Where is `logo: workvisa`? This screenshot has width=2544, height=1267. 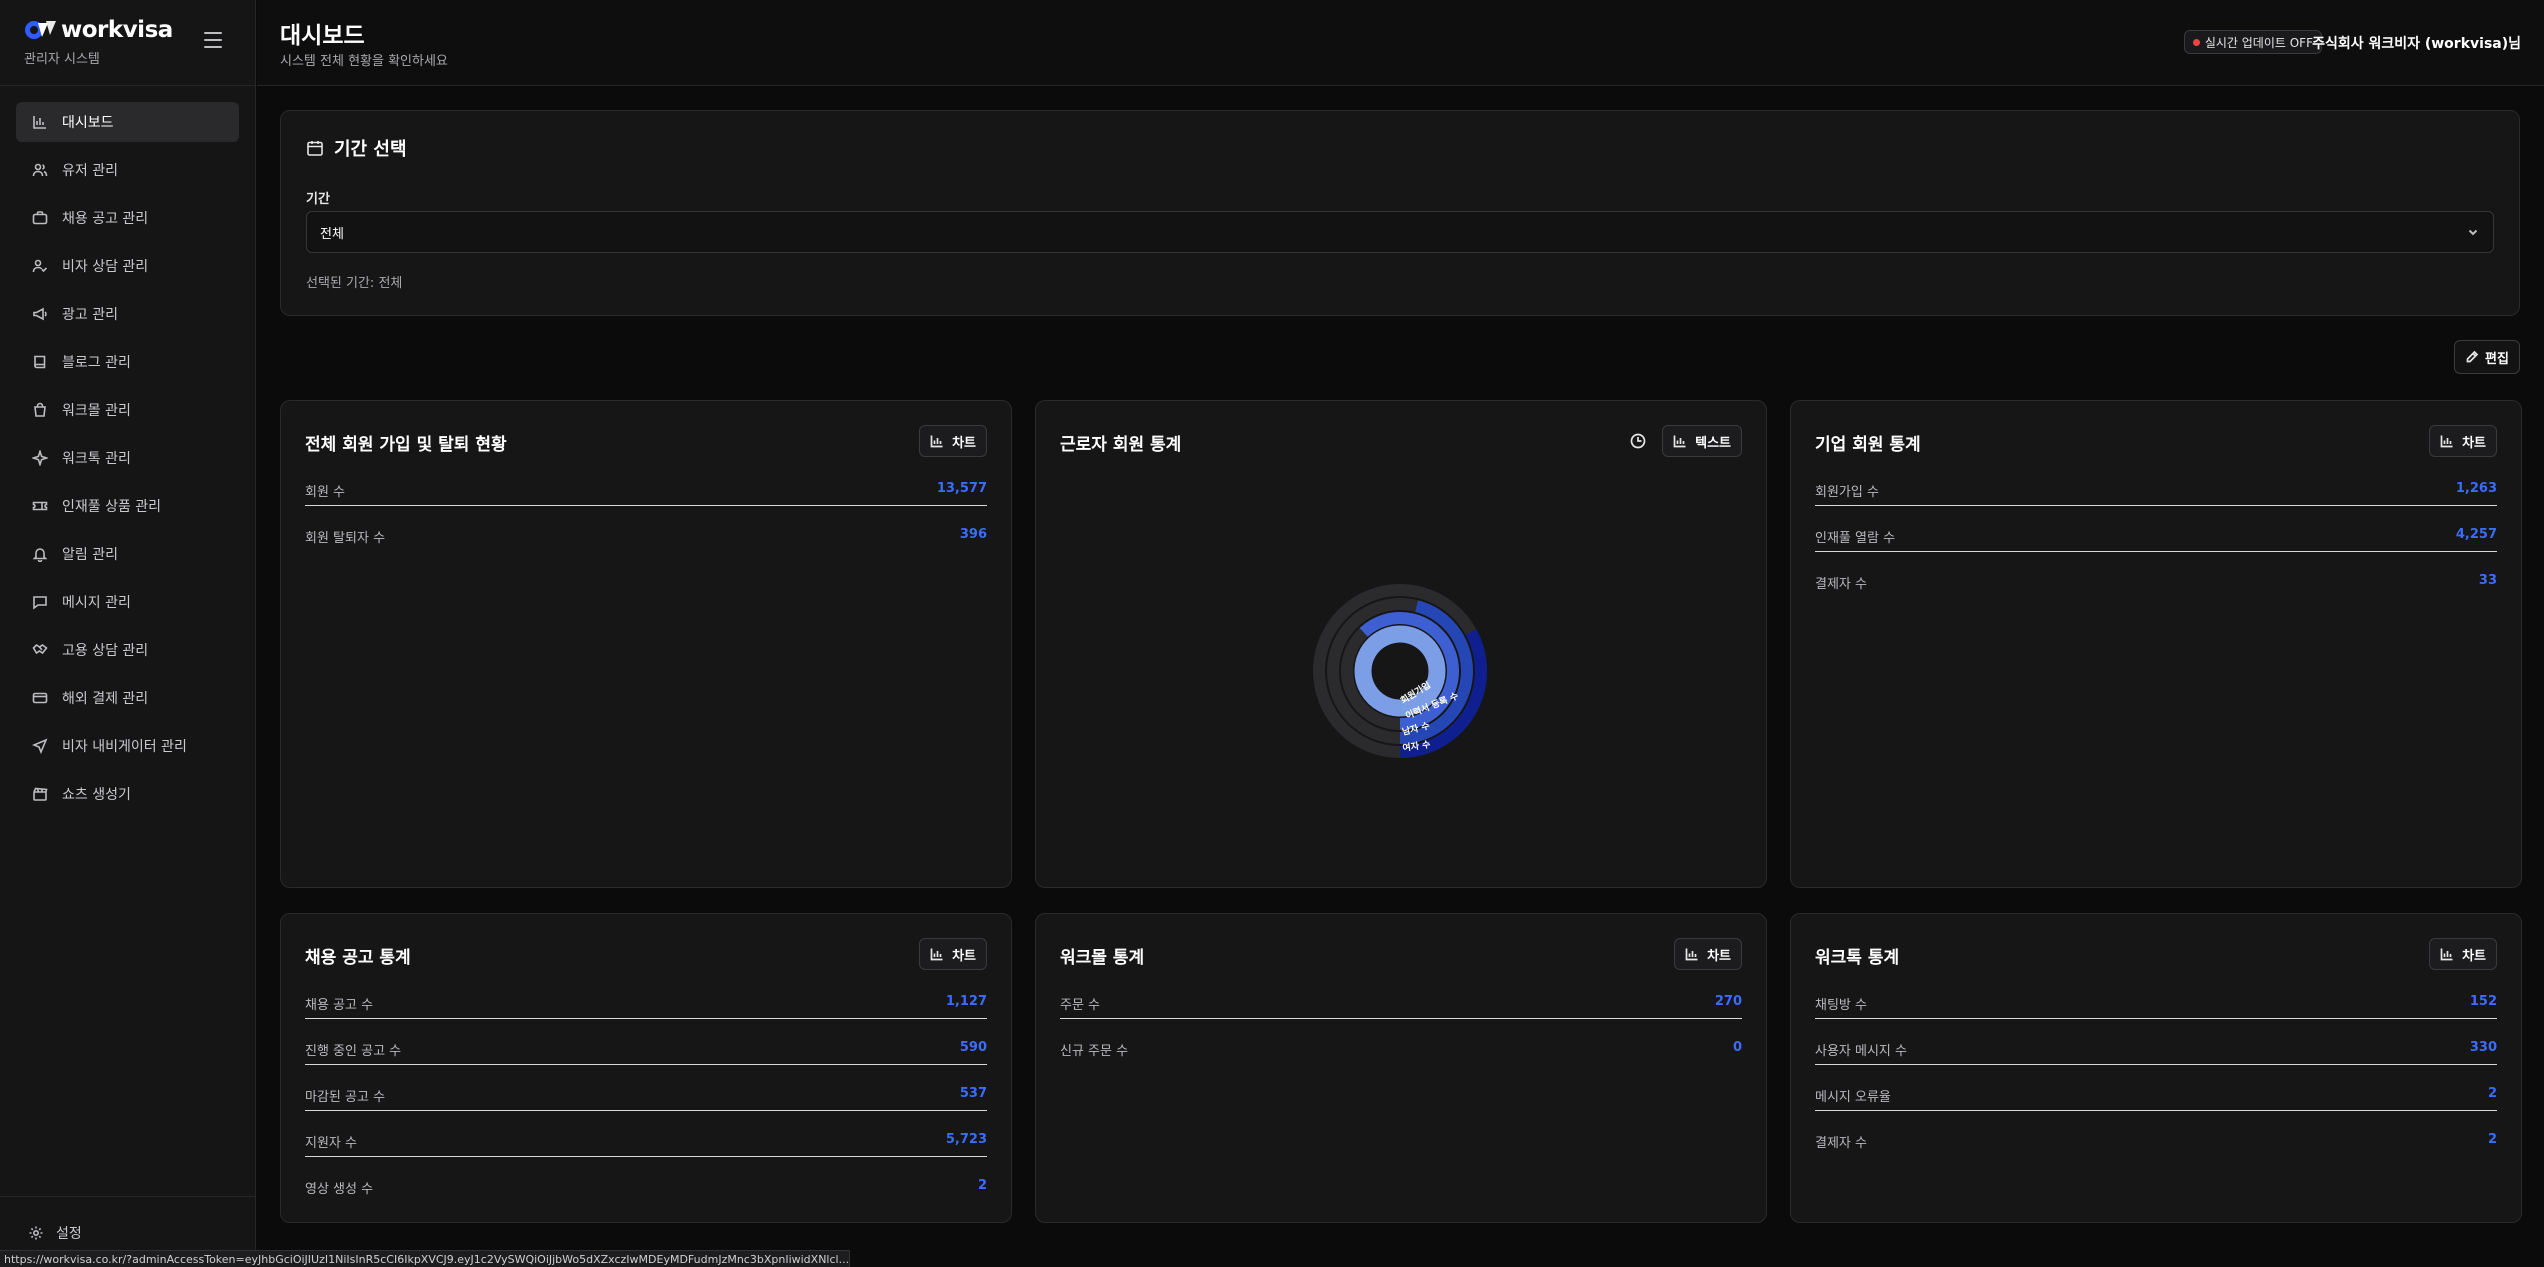 logo: workvisa is located at coordinates (127, 30).